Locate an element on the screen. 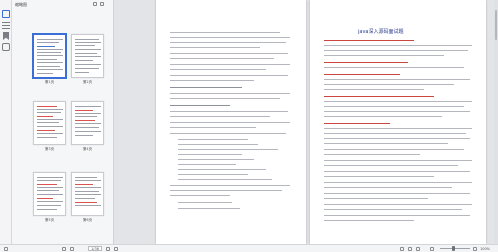 This screenshot has width=498, height=252. outline-icon is located at coordinates (6, 25).